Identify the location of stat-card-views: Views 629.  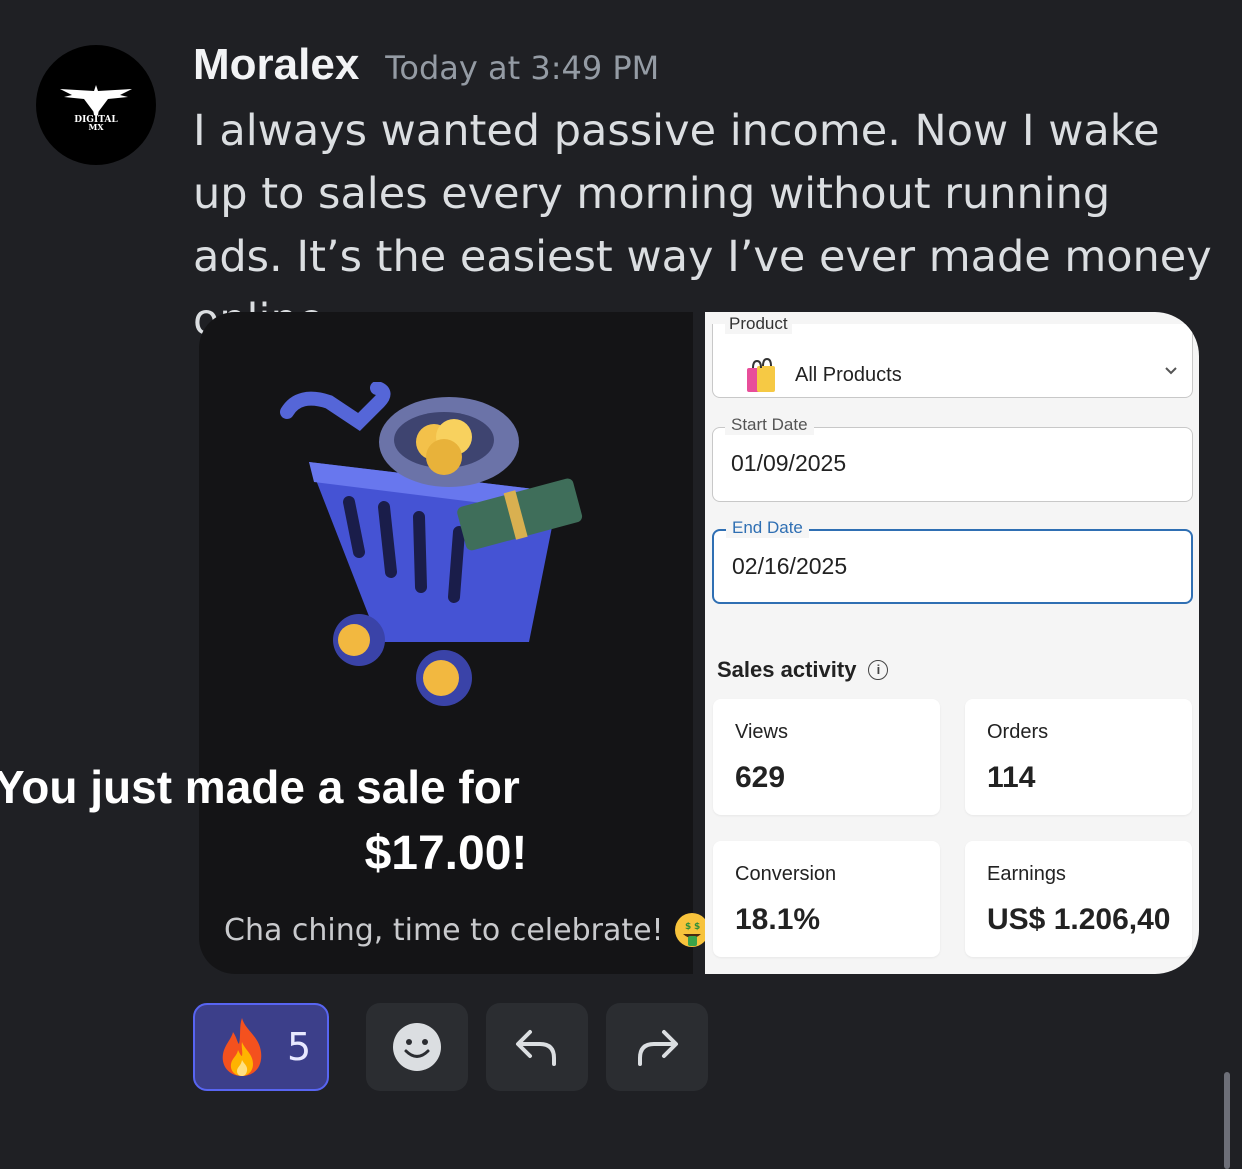
(826, 757).